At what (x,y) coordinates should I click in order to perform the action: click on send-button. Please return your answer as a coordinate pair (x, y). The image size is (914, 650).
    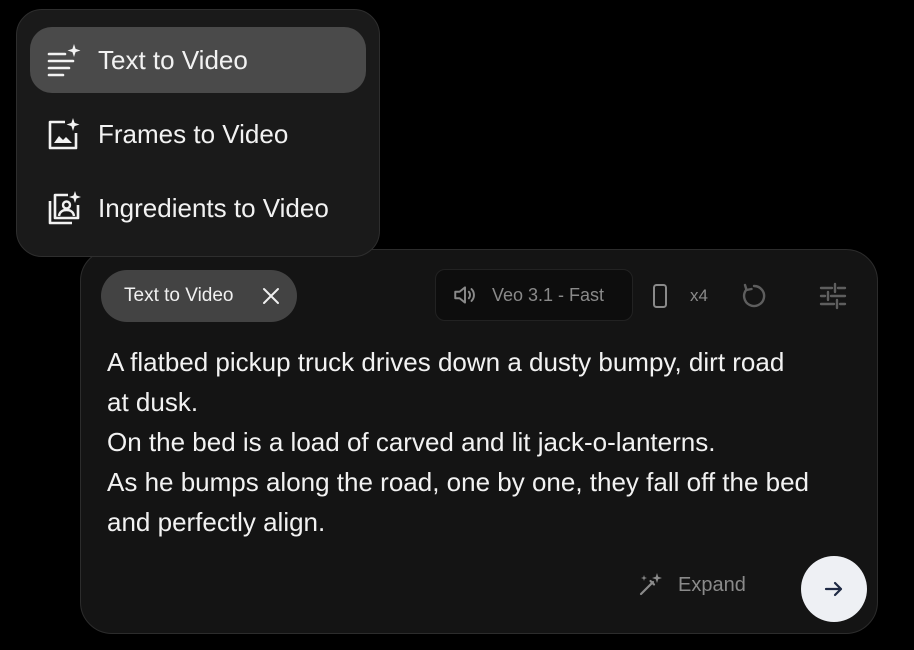
    Looking at the image, I should click on (834, 589).